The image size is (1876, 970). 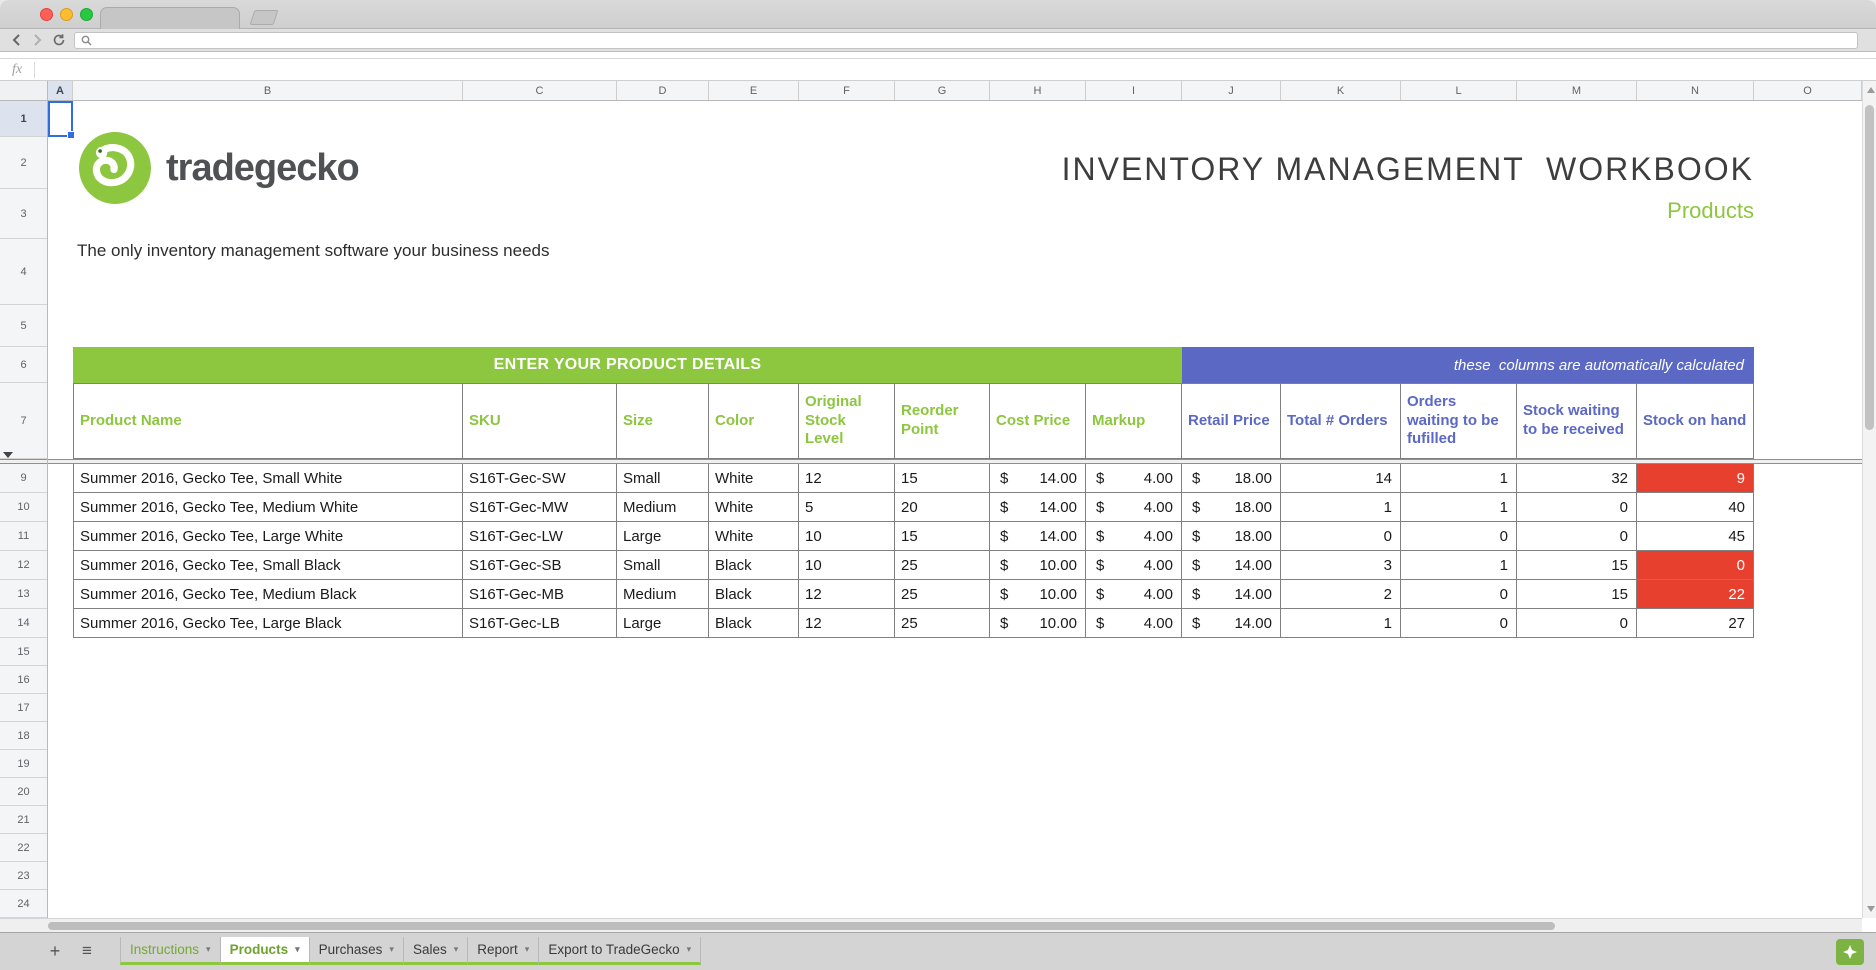 I want to click on cell-cost-price: $10.00, so click(x=1038, y=623).